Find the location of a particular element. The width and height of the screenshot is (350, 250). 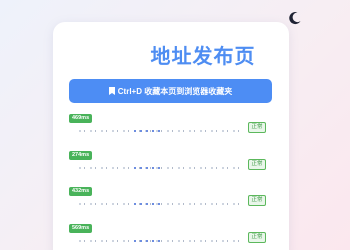

moon-icon is located at coordinates (295, 18).